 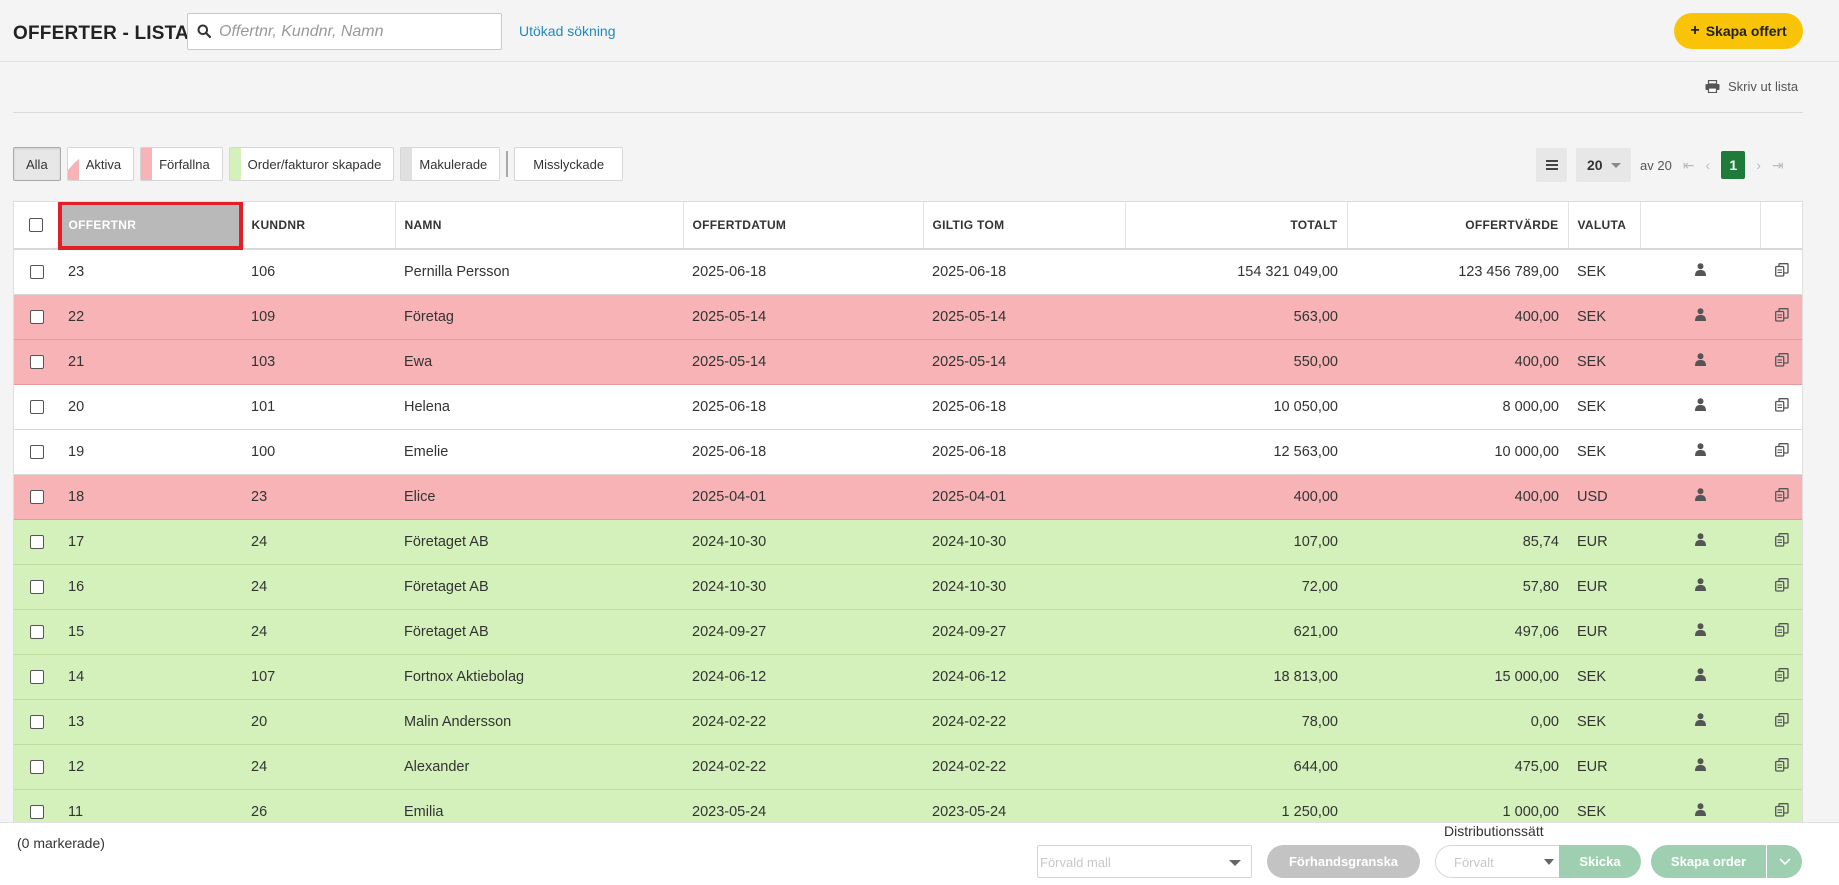 I want to click on cell-kundnr: 100, so click(x=318, y=452).